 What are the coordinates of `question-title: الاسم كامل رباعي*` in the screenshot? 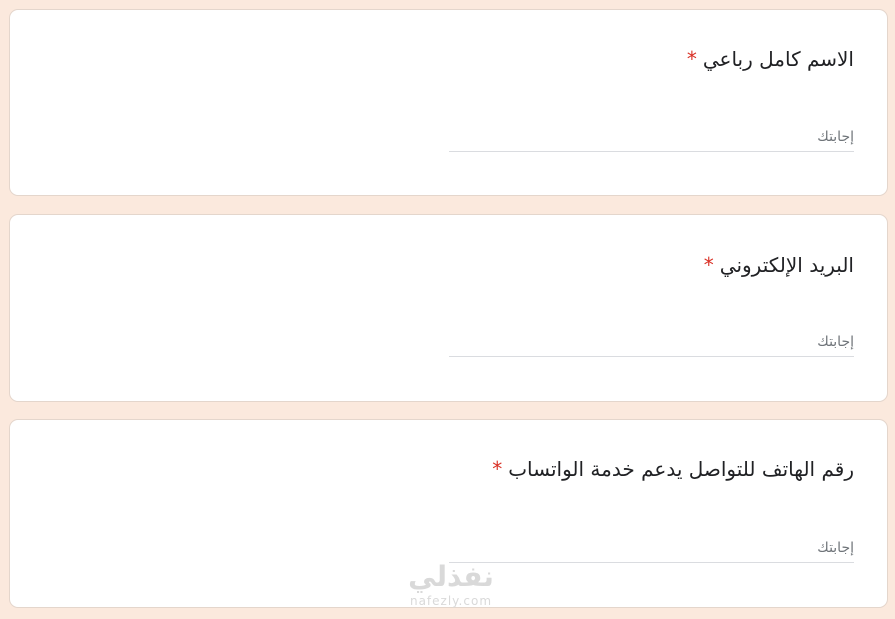 It's located at (770, 59).